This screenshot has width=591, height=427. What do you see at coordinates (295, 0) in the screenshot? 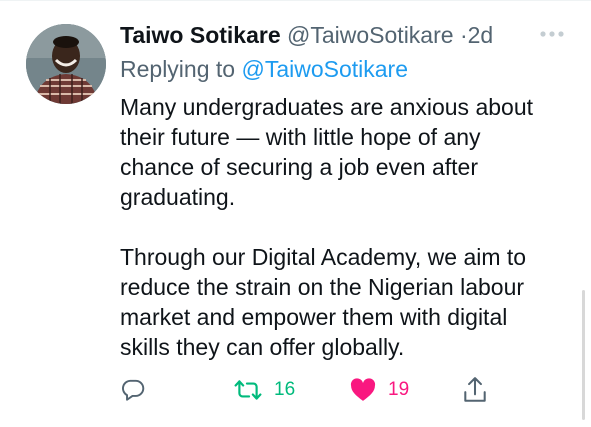
I see `divider` at bounding box center [295, 0].